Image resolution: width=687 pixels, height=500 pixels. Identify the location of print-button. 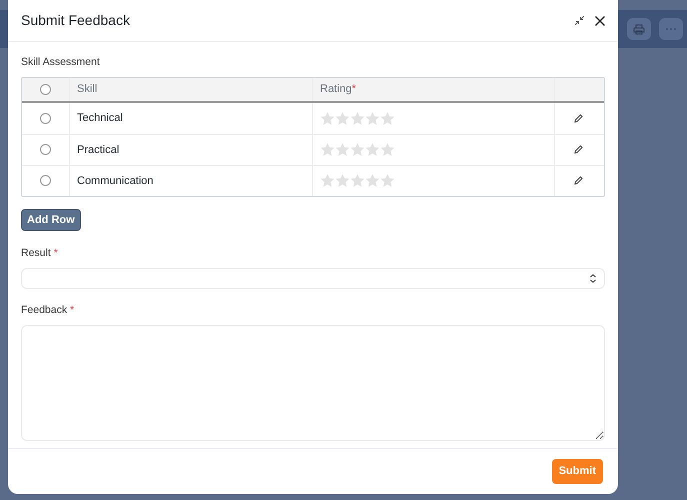
(639, 29).